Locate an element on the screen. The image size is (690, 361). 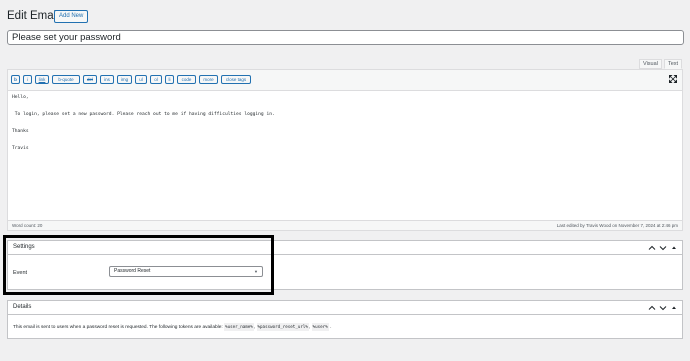
add-new-button: Add New is located at coordinates (71, 16).